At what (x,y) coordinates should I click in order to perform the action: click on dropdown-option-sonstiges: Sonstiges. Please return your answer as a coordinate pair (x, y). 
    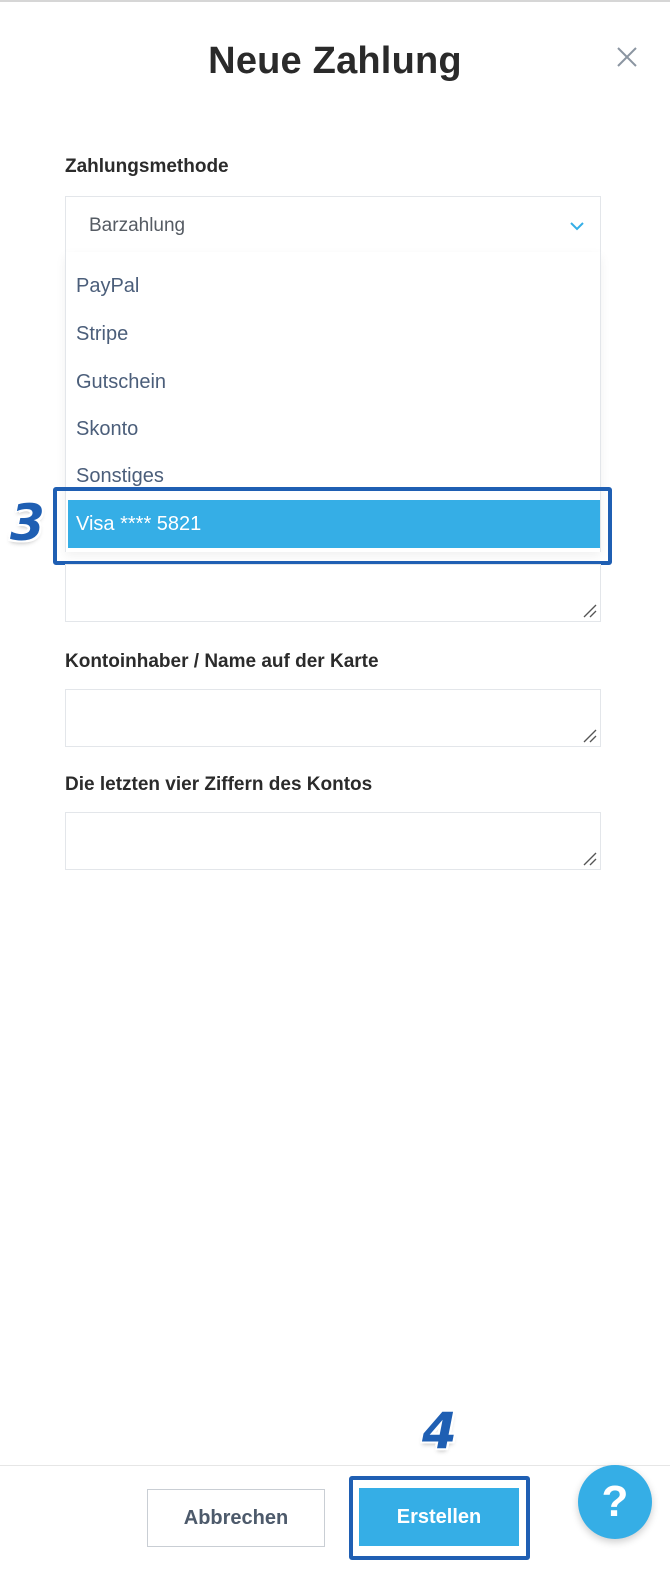
    Looking at the image, I should click on (333, 476).